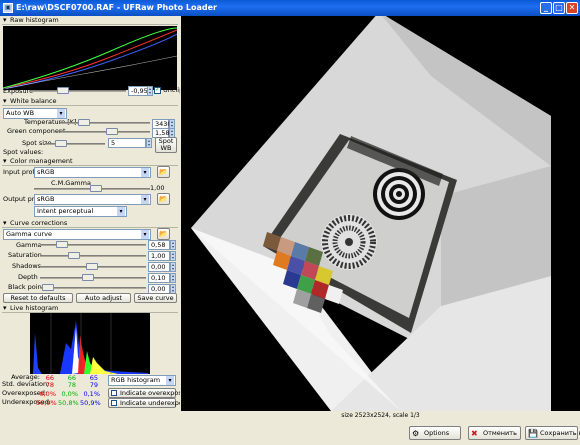  What do you see at coordinates (572, 8) in the screenshot?
I see `close-button: ✕` at bounding box center [572, 8].